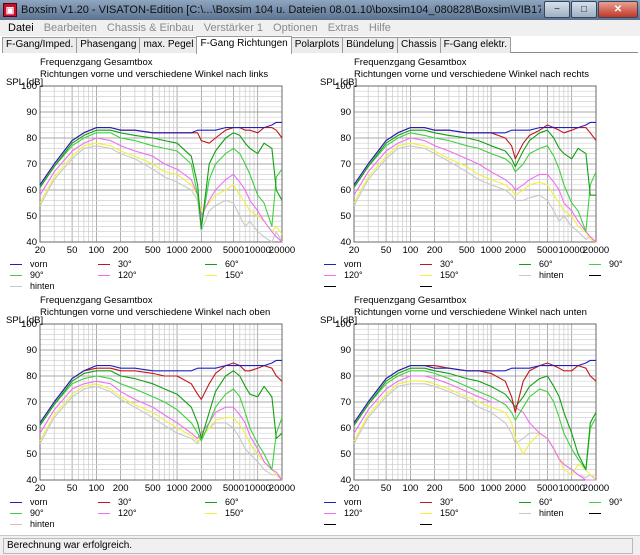 Image resolution: width=640 pixels, height=555 pixels. Describe the element at coordinates (21, 28) in the screenshot. I see `menu-datei: Datei` at that location.